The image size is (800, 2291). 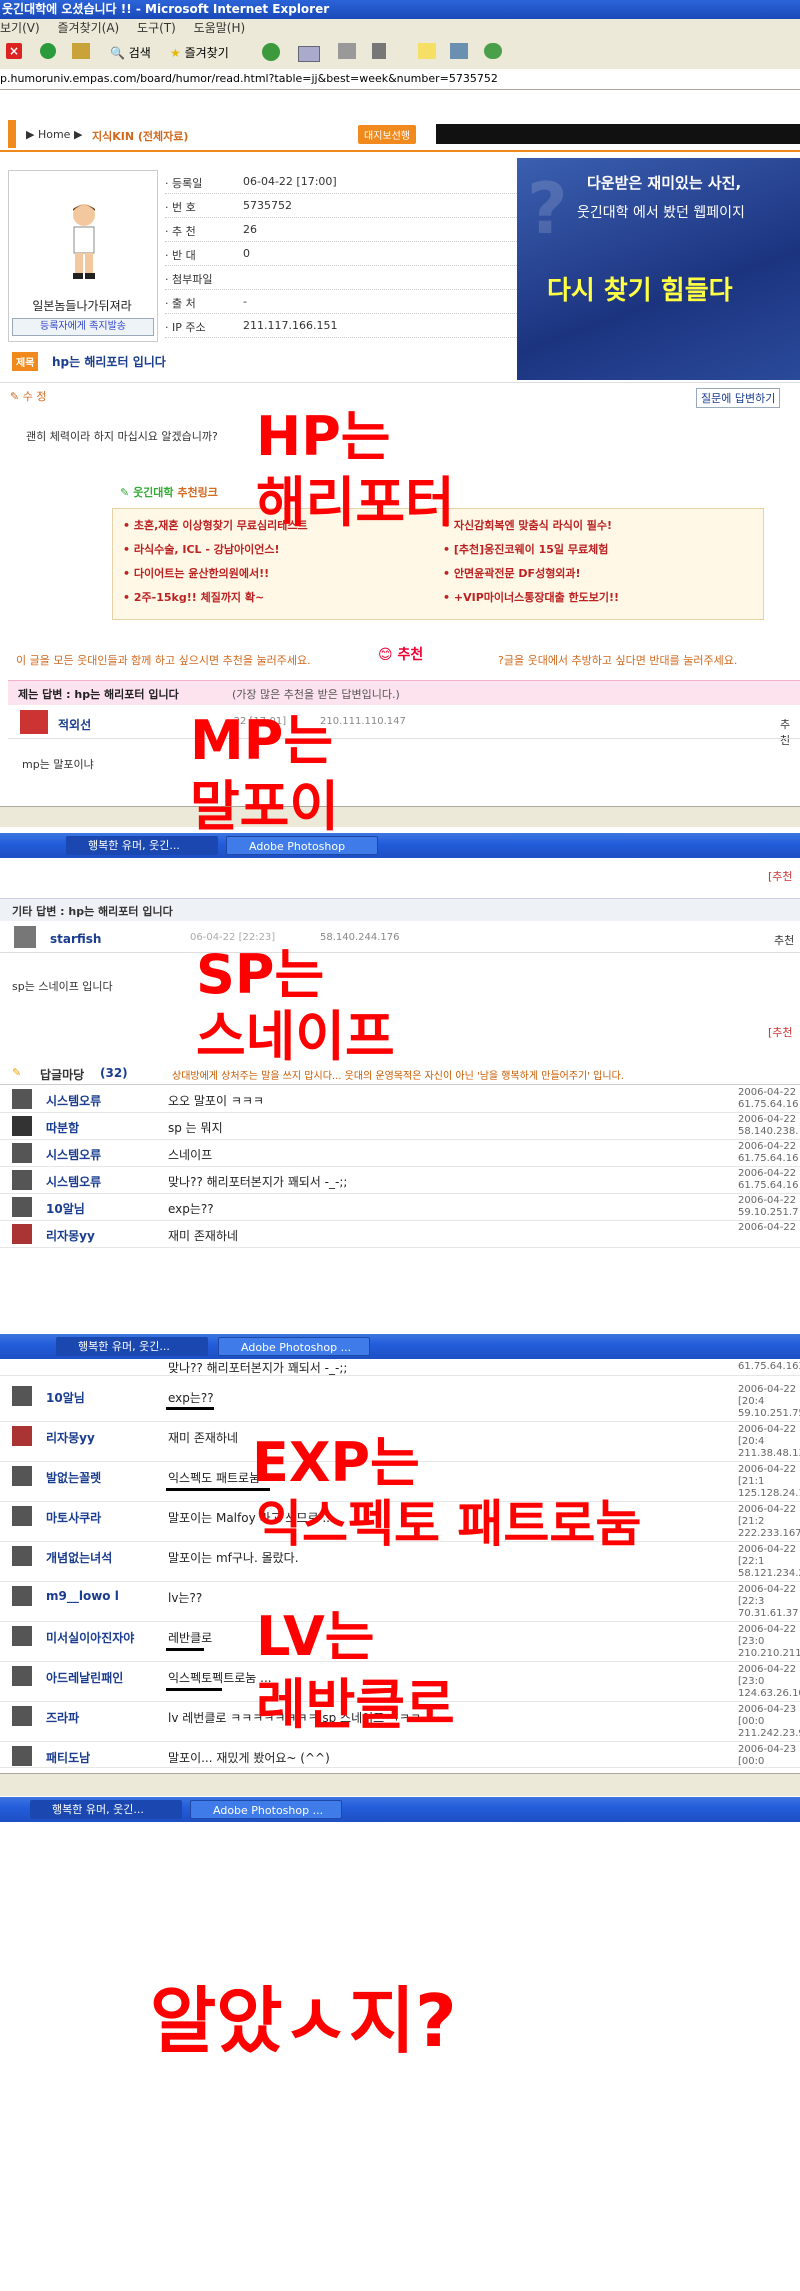 I want to click on best-answer-author: 적외선, so click(x=74, y=724).